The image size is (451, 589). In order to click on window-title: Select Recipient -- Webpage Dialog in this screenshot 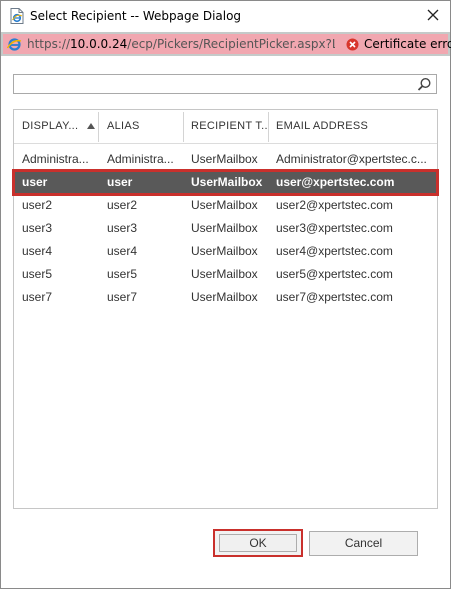, I will do `click(136, 16)`.